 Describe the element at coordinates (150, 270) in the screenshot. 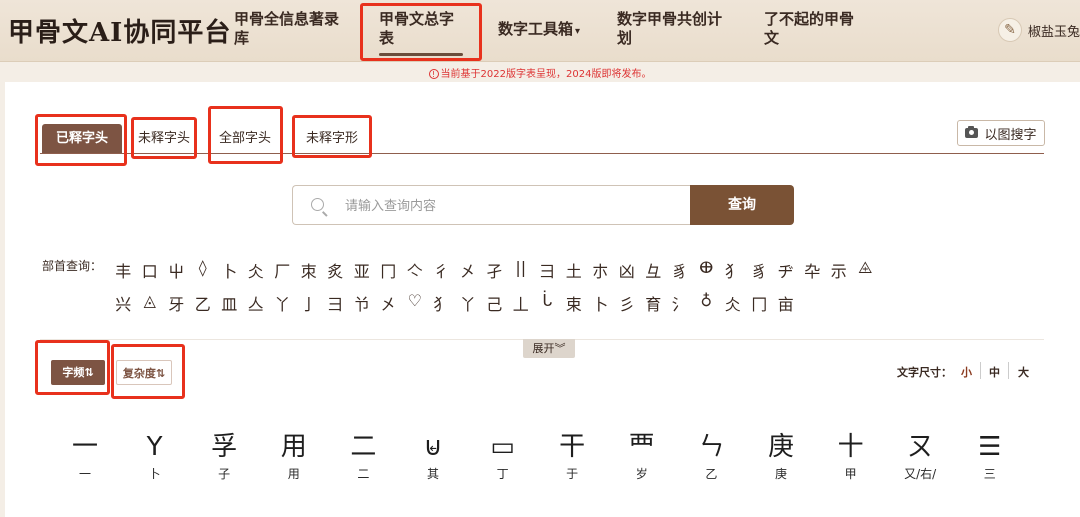

I see `radical-button: 口` at that location.